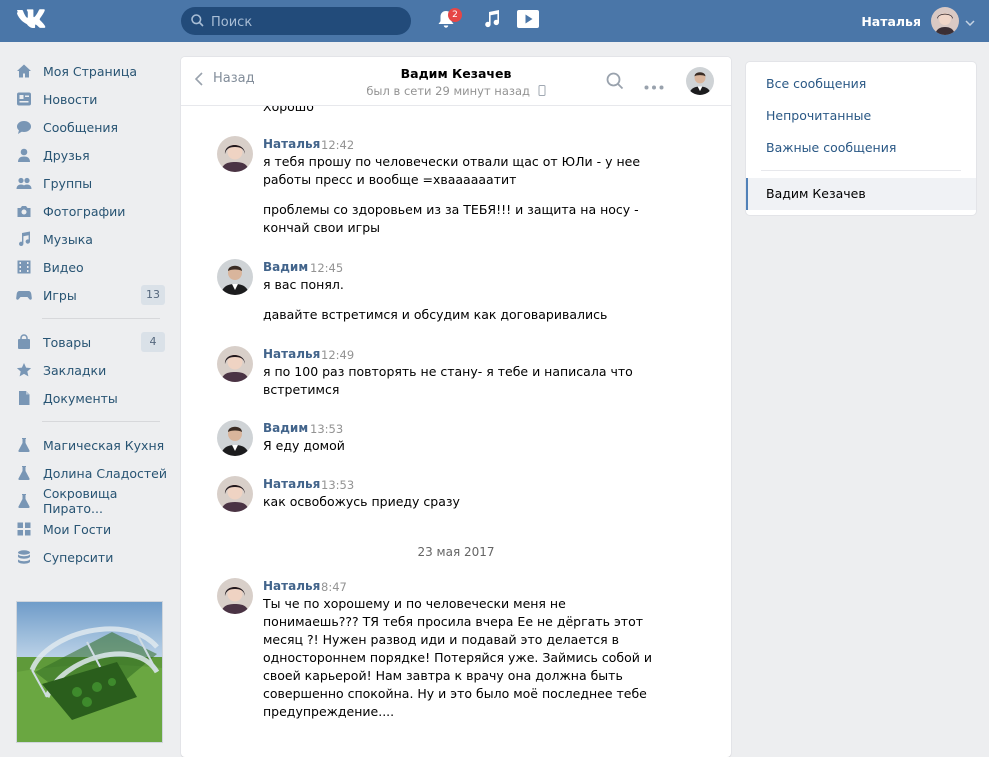 This screenshot has height=757, width=989. Describe the element at coordinates (85, 239) in the screenshot. I see `nav-music: Музыка` at that location.